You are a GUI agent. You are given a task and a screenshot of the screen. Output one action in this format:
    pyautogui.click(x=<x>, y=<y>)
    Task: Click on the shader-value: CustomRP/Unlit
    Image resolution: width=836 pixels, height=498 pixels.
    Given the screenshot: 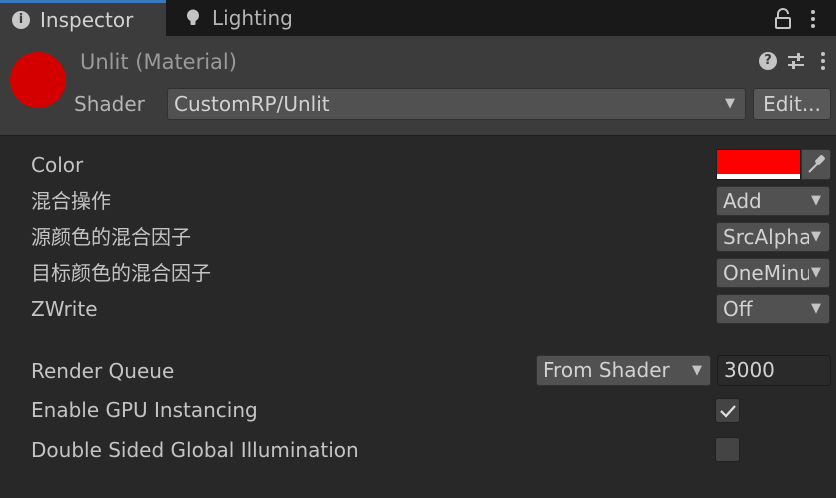 What is the action you would take?
    pyautogui.click(x=252, y=104)
    